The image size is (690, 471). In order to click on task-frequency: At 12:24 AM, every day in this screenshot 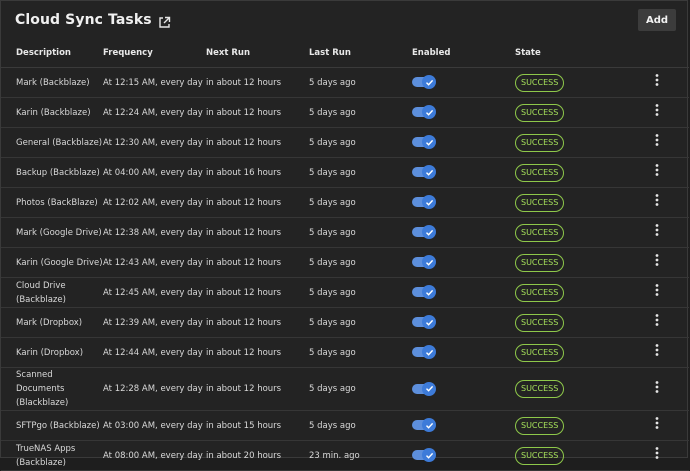, I will do `click(154, 112)`.